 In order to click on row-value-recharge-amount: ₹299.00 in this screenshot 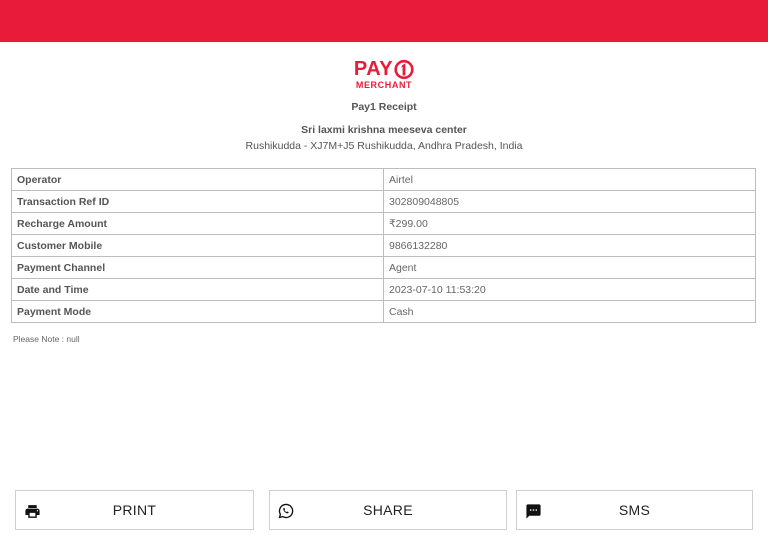, I will do `click(569, 223)`.